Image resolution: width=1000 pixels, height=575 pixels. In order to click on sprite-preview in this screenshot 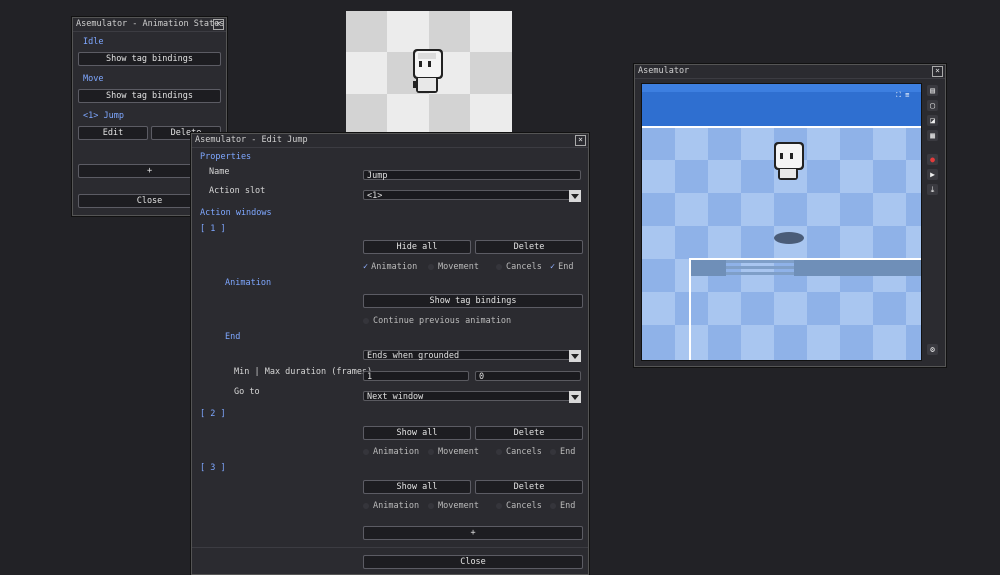, I will do `click(429, 73)`.